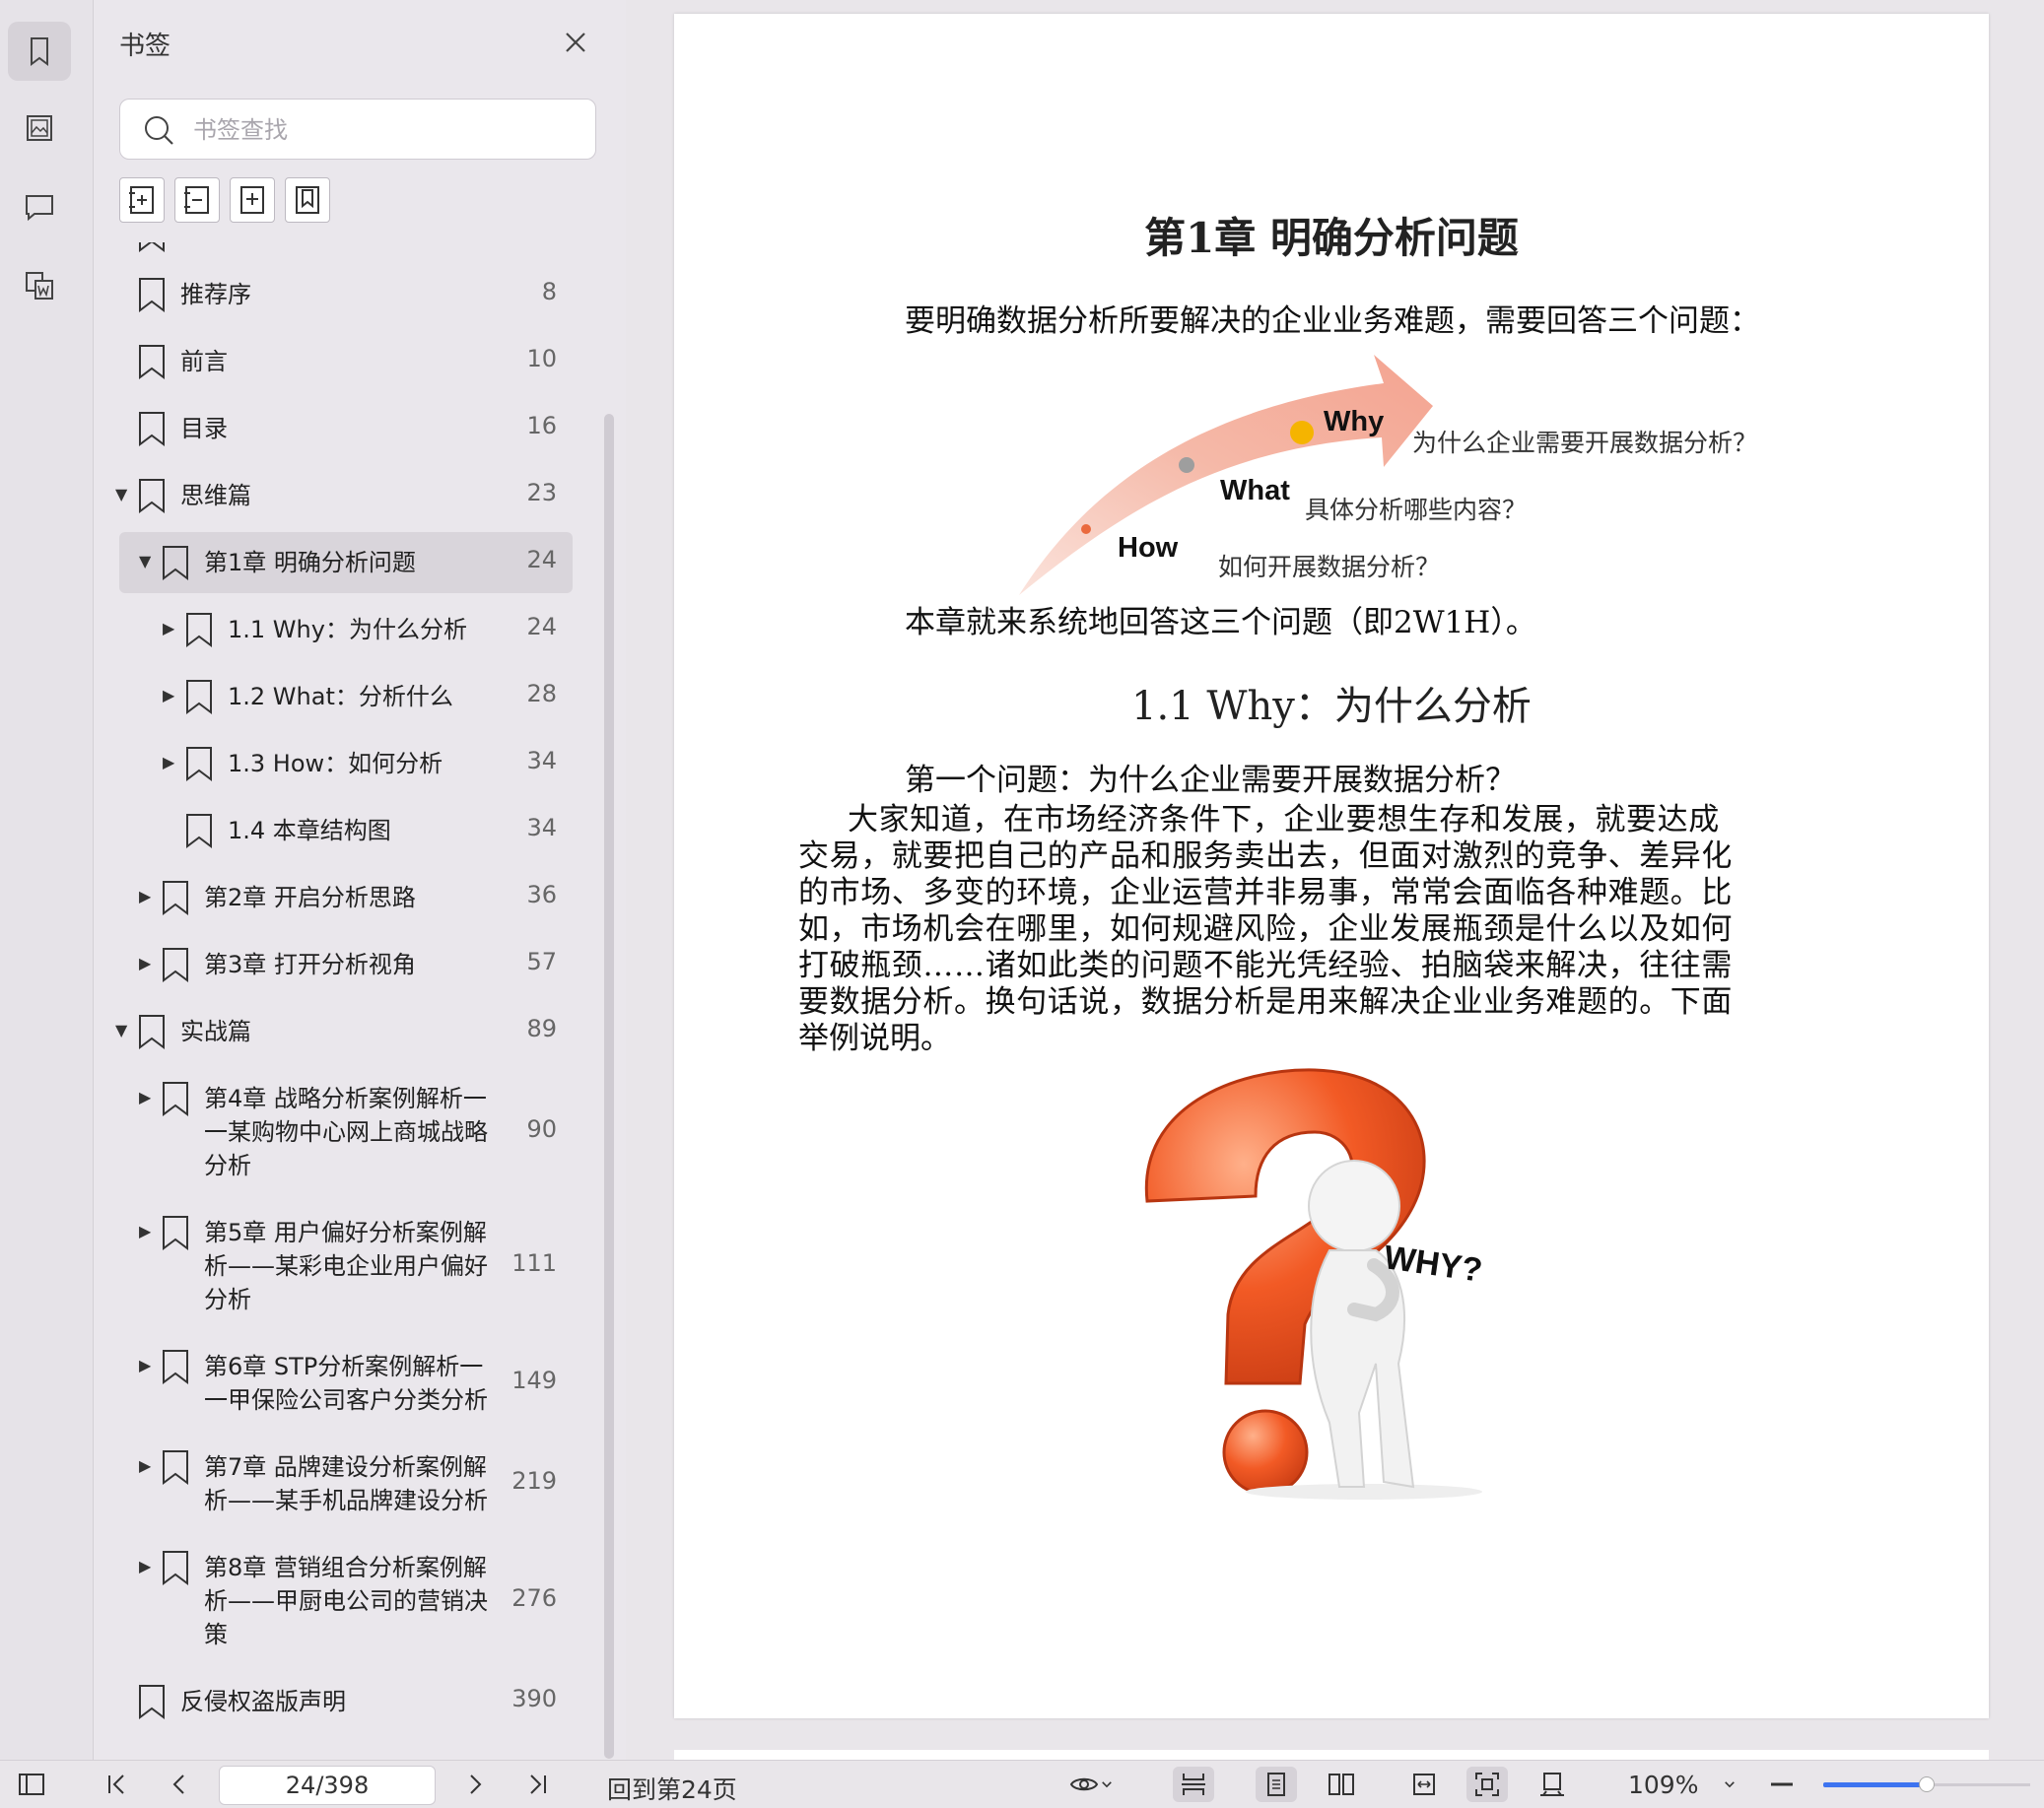  Describe the element at coordinates (609, 1086) in the screenshot. I see `bookmark-scrollbar` at that location.